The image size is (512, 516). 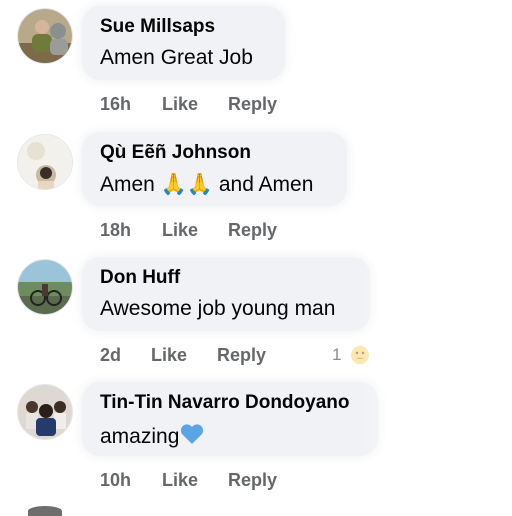 I want to click on next-comment-avatar, so click(x=45, y=511).